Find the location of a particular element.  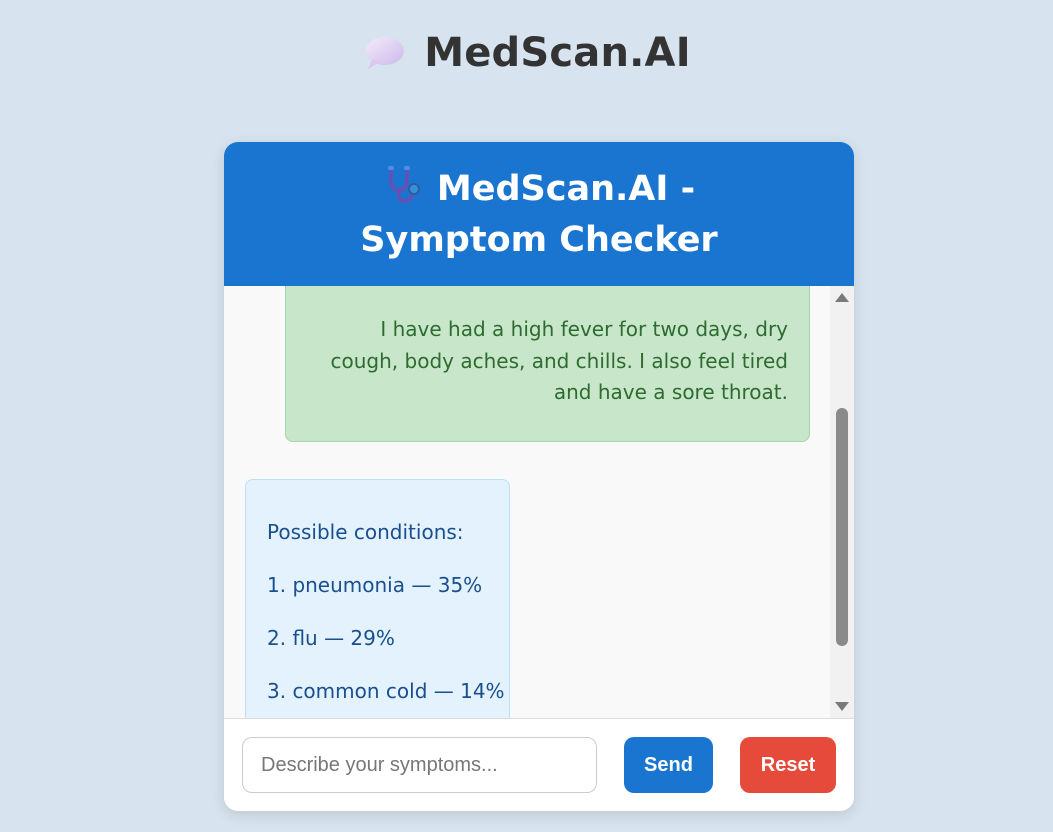

page-title: MedScan.AI is located at coordinates (557, 53).